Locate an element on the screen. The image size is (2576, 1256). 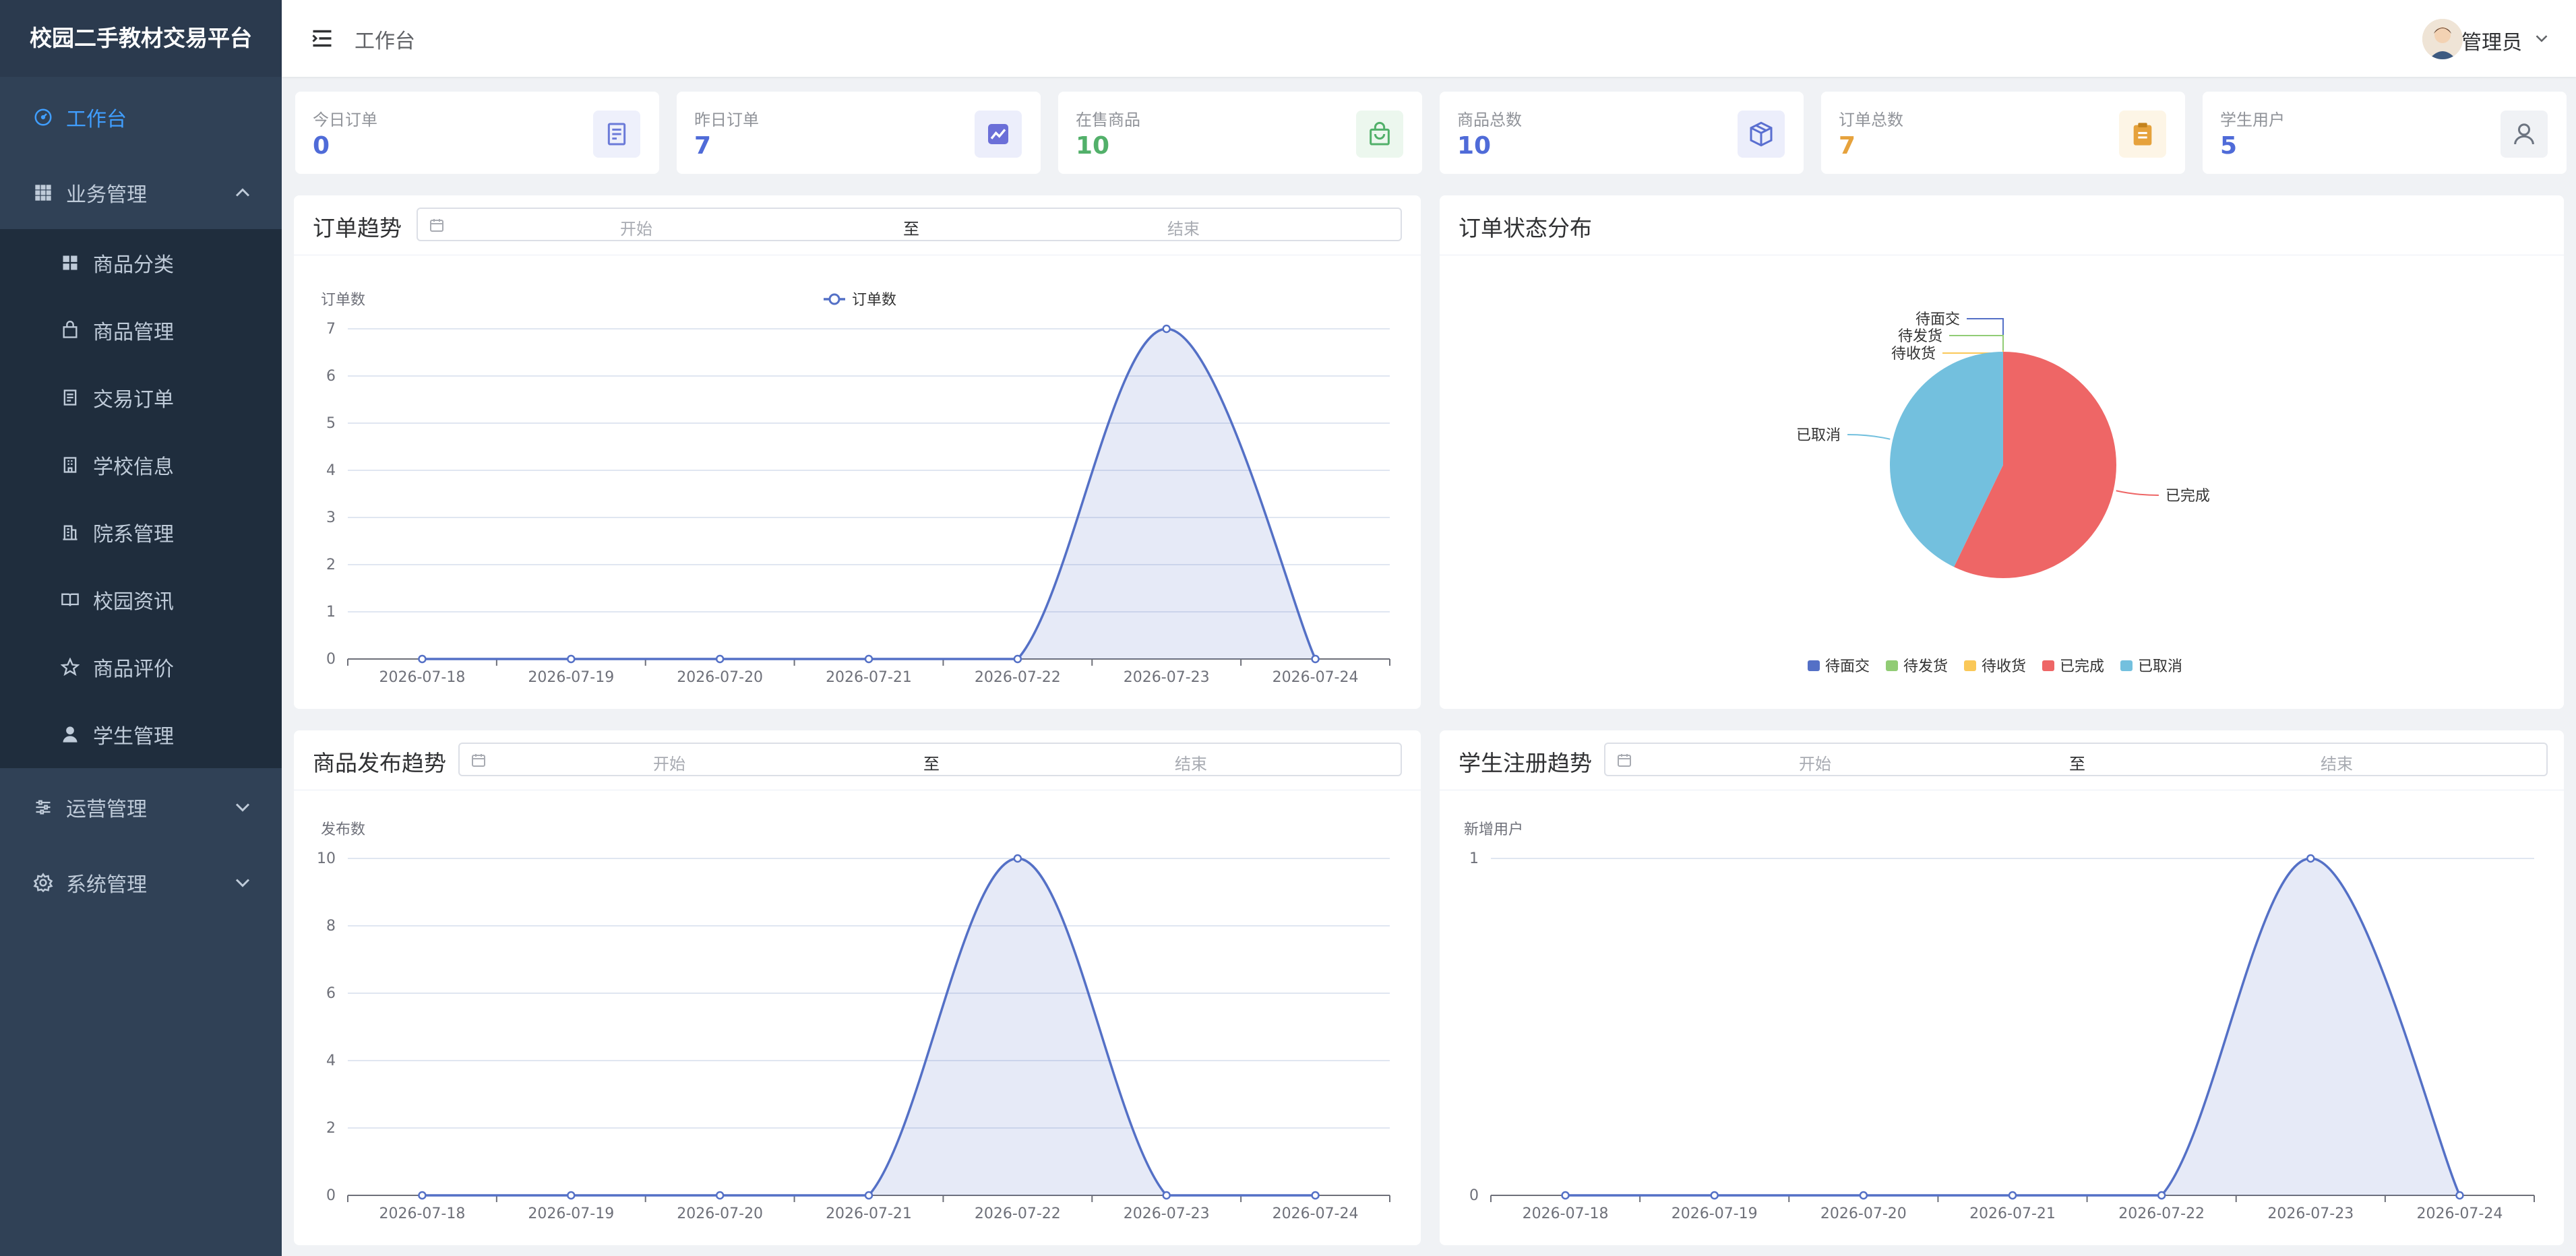
legend-label: 待面交 is located at coordinates (1848, 666).